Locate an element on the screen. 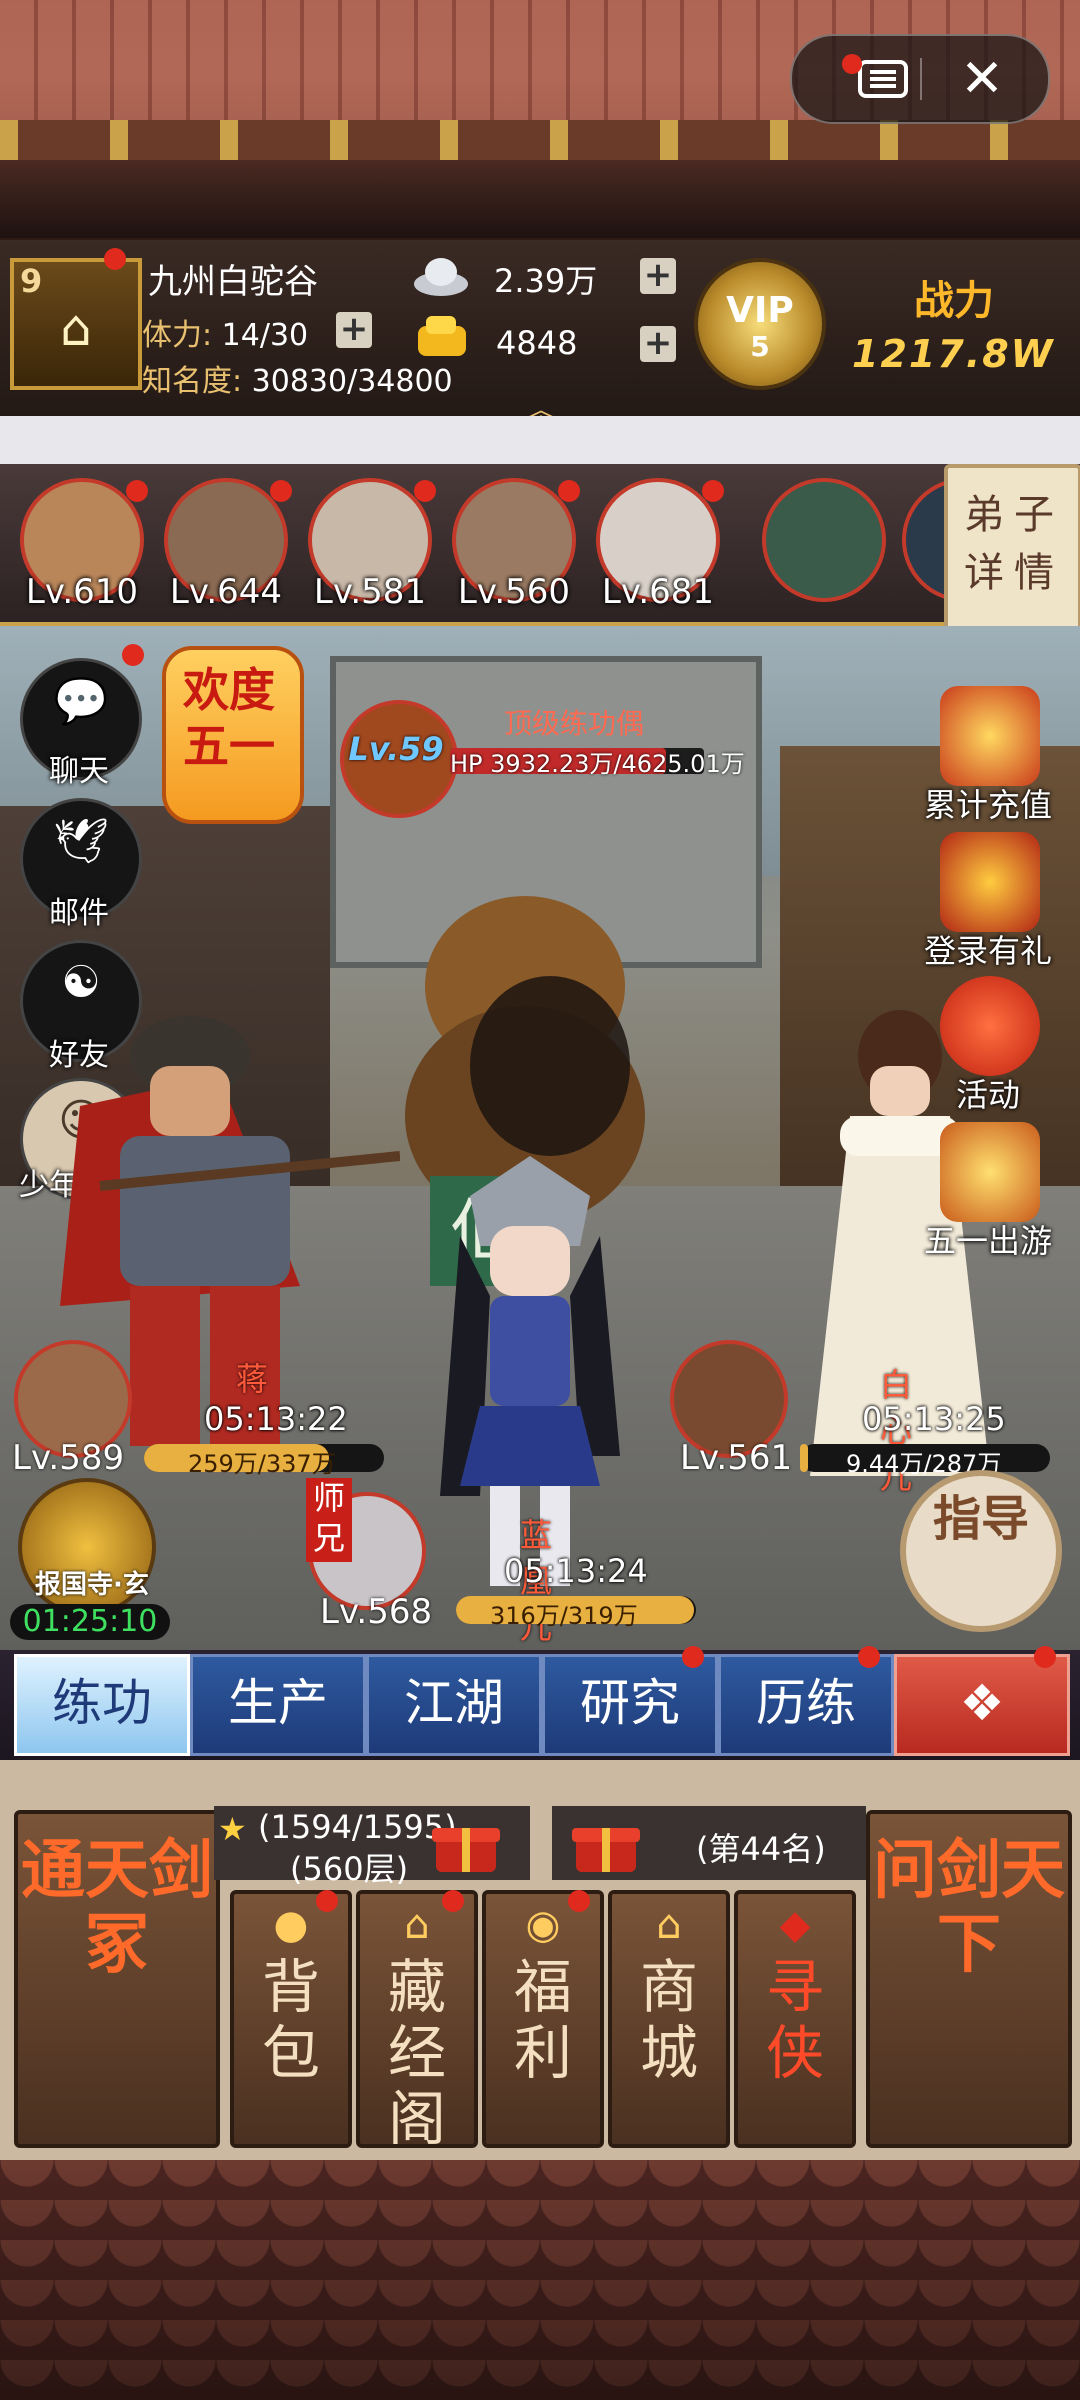 The height and width of the screenshot is (2400, 1080). tower-reward-gift-icon is located at coordinates (466, 1843).